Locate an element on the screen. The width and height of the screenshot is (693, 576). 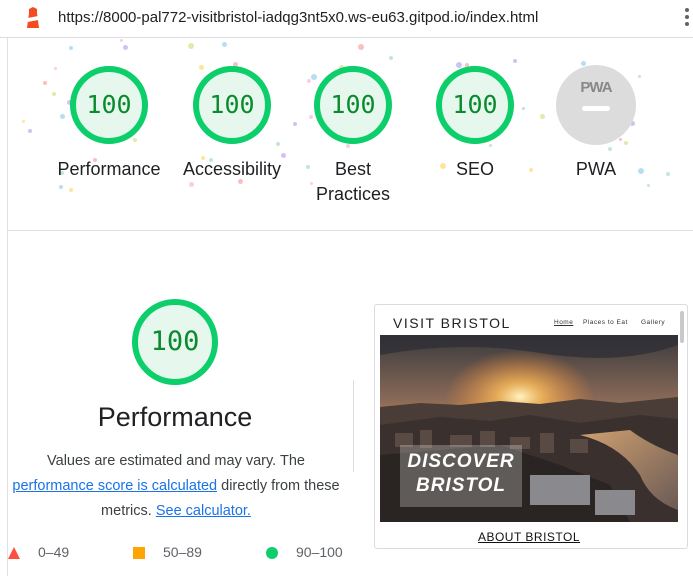
hero-heading: DISCOVER BRISTOL is located at coordinates (461, 476).